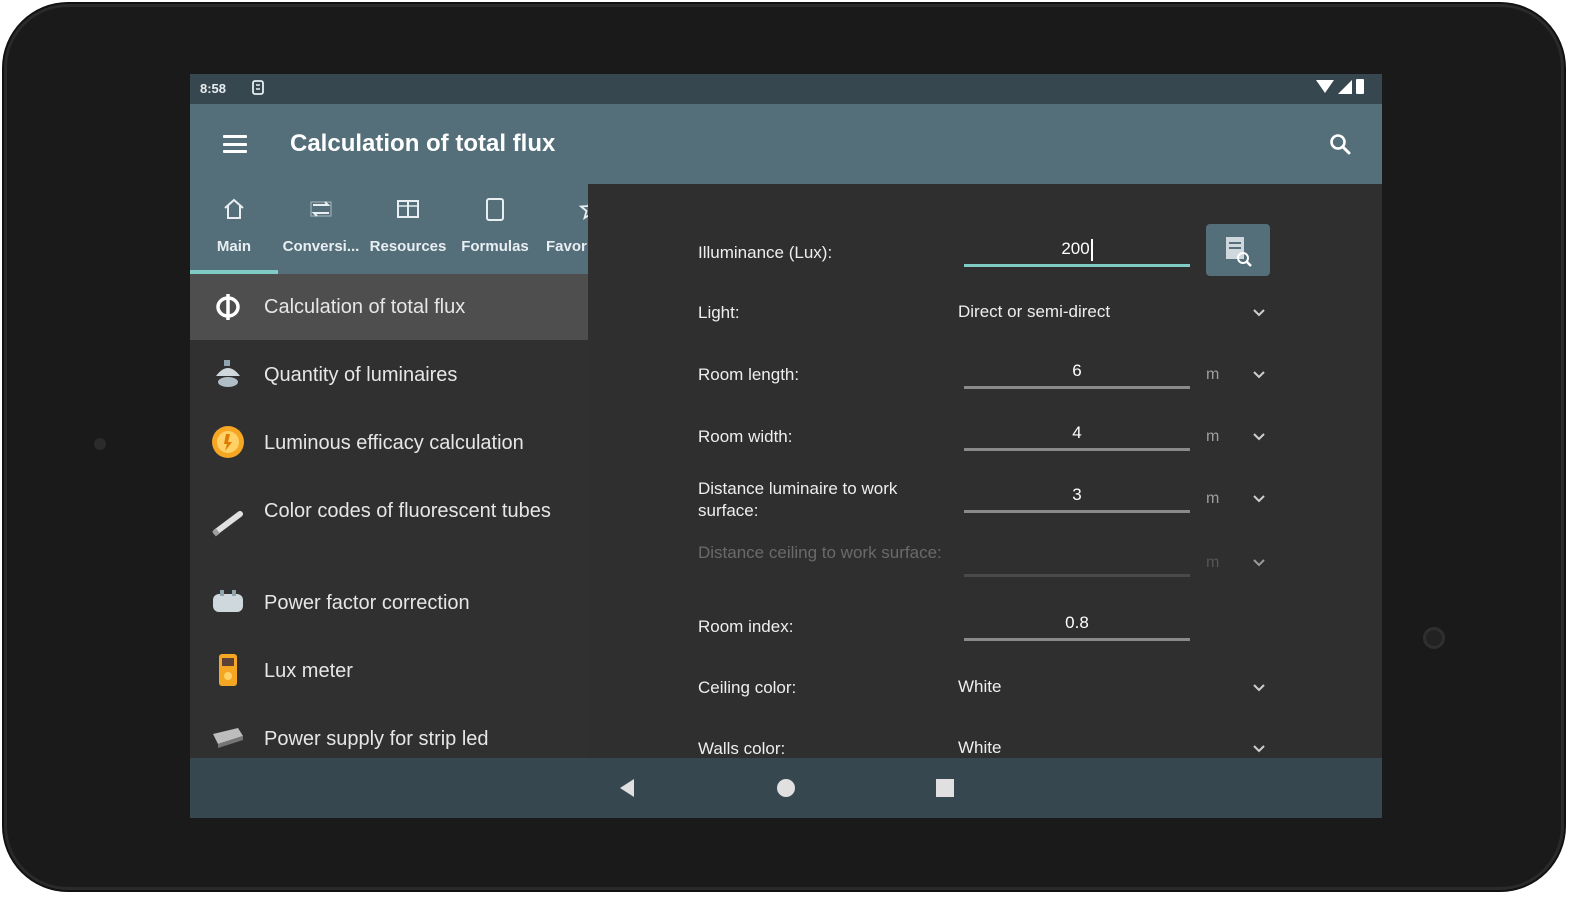 The width and height of the screenshot is (1584, 900). I want to click on distance-luminaire-label: Distance luminaire to work surface:, so click(798, 499).